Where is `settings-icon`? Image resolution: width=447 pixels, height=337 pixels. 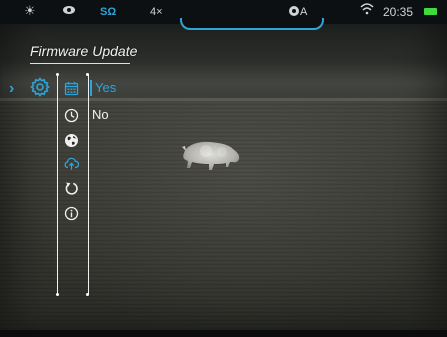
settings-icon is located at coordinates (40, 87).